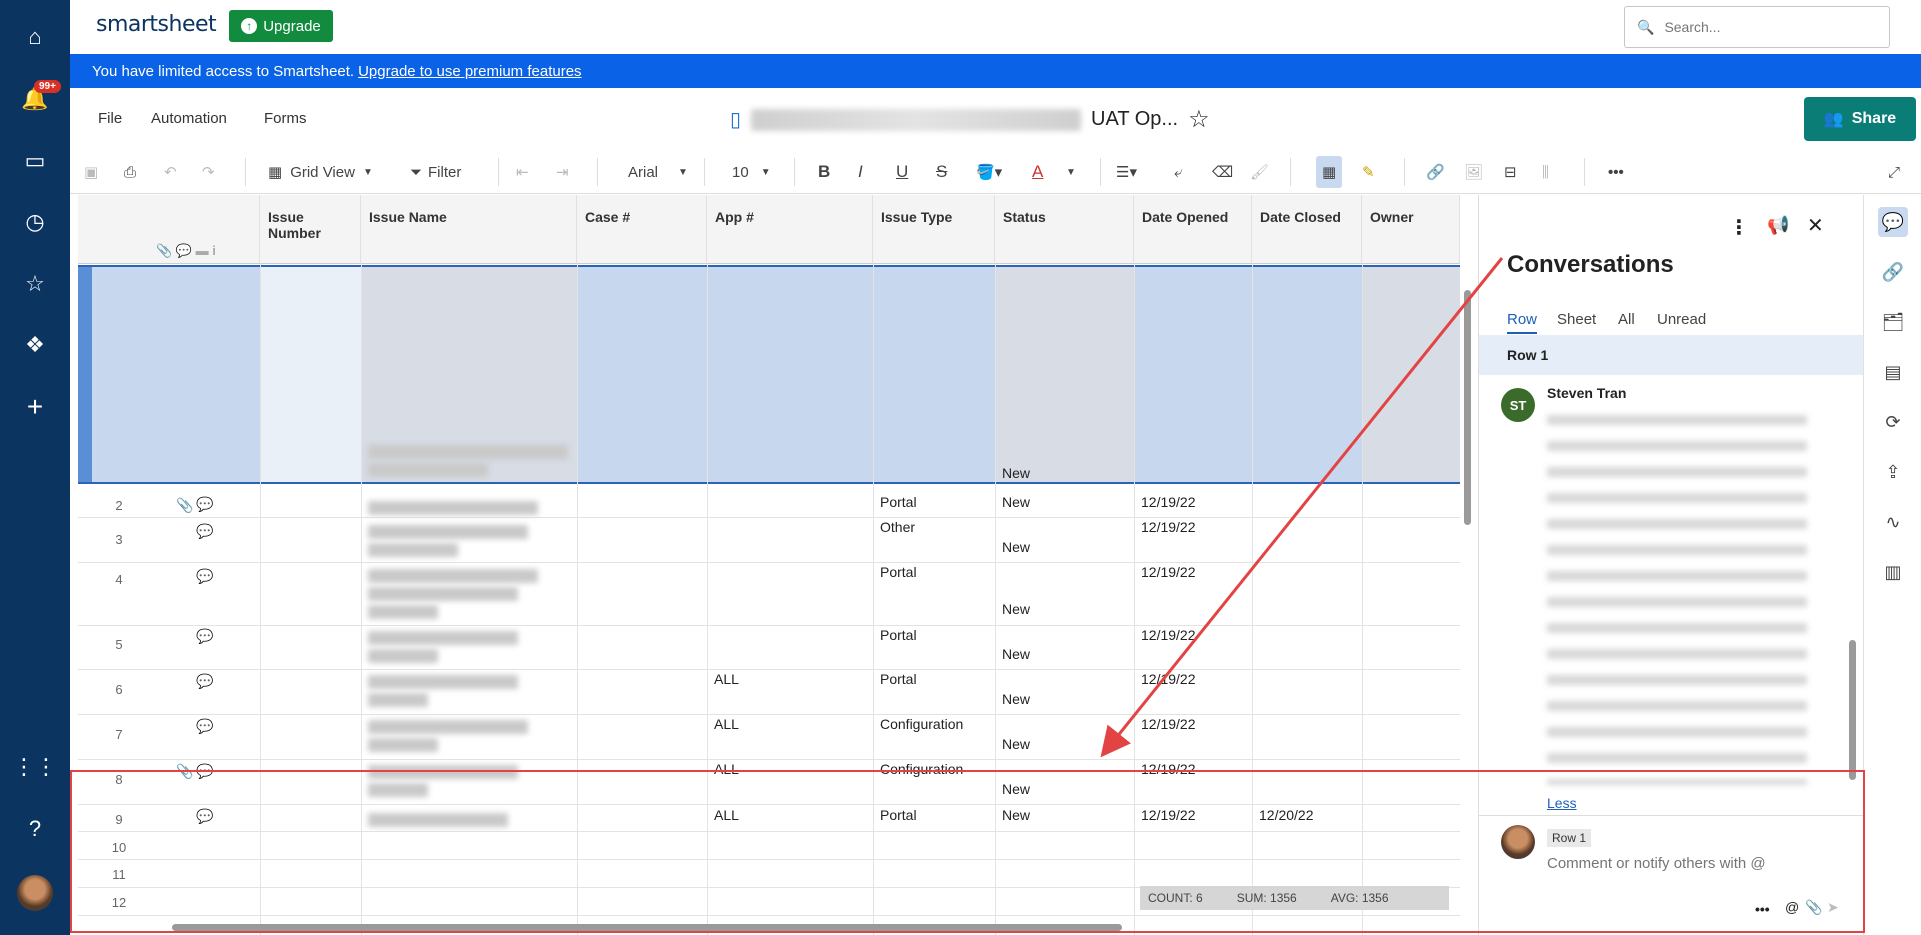 The width and height of the screenshot is (1921, 935). What do you see at coordinates (35, 345) in the screenshot?
I see `solution-center-icon: ❖` at bounding box center [35, 345].